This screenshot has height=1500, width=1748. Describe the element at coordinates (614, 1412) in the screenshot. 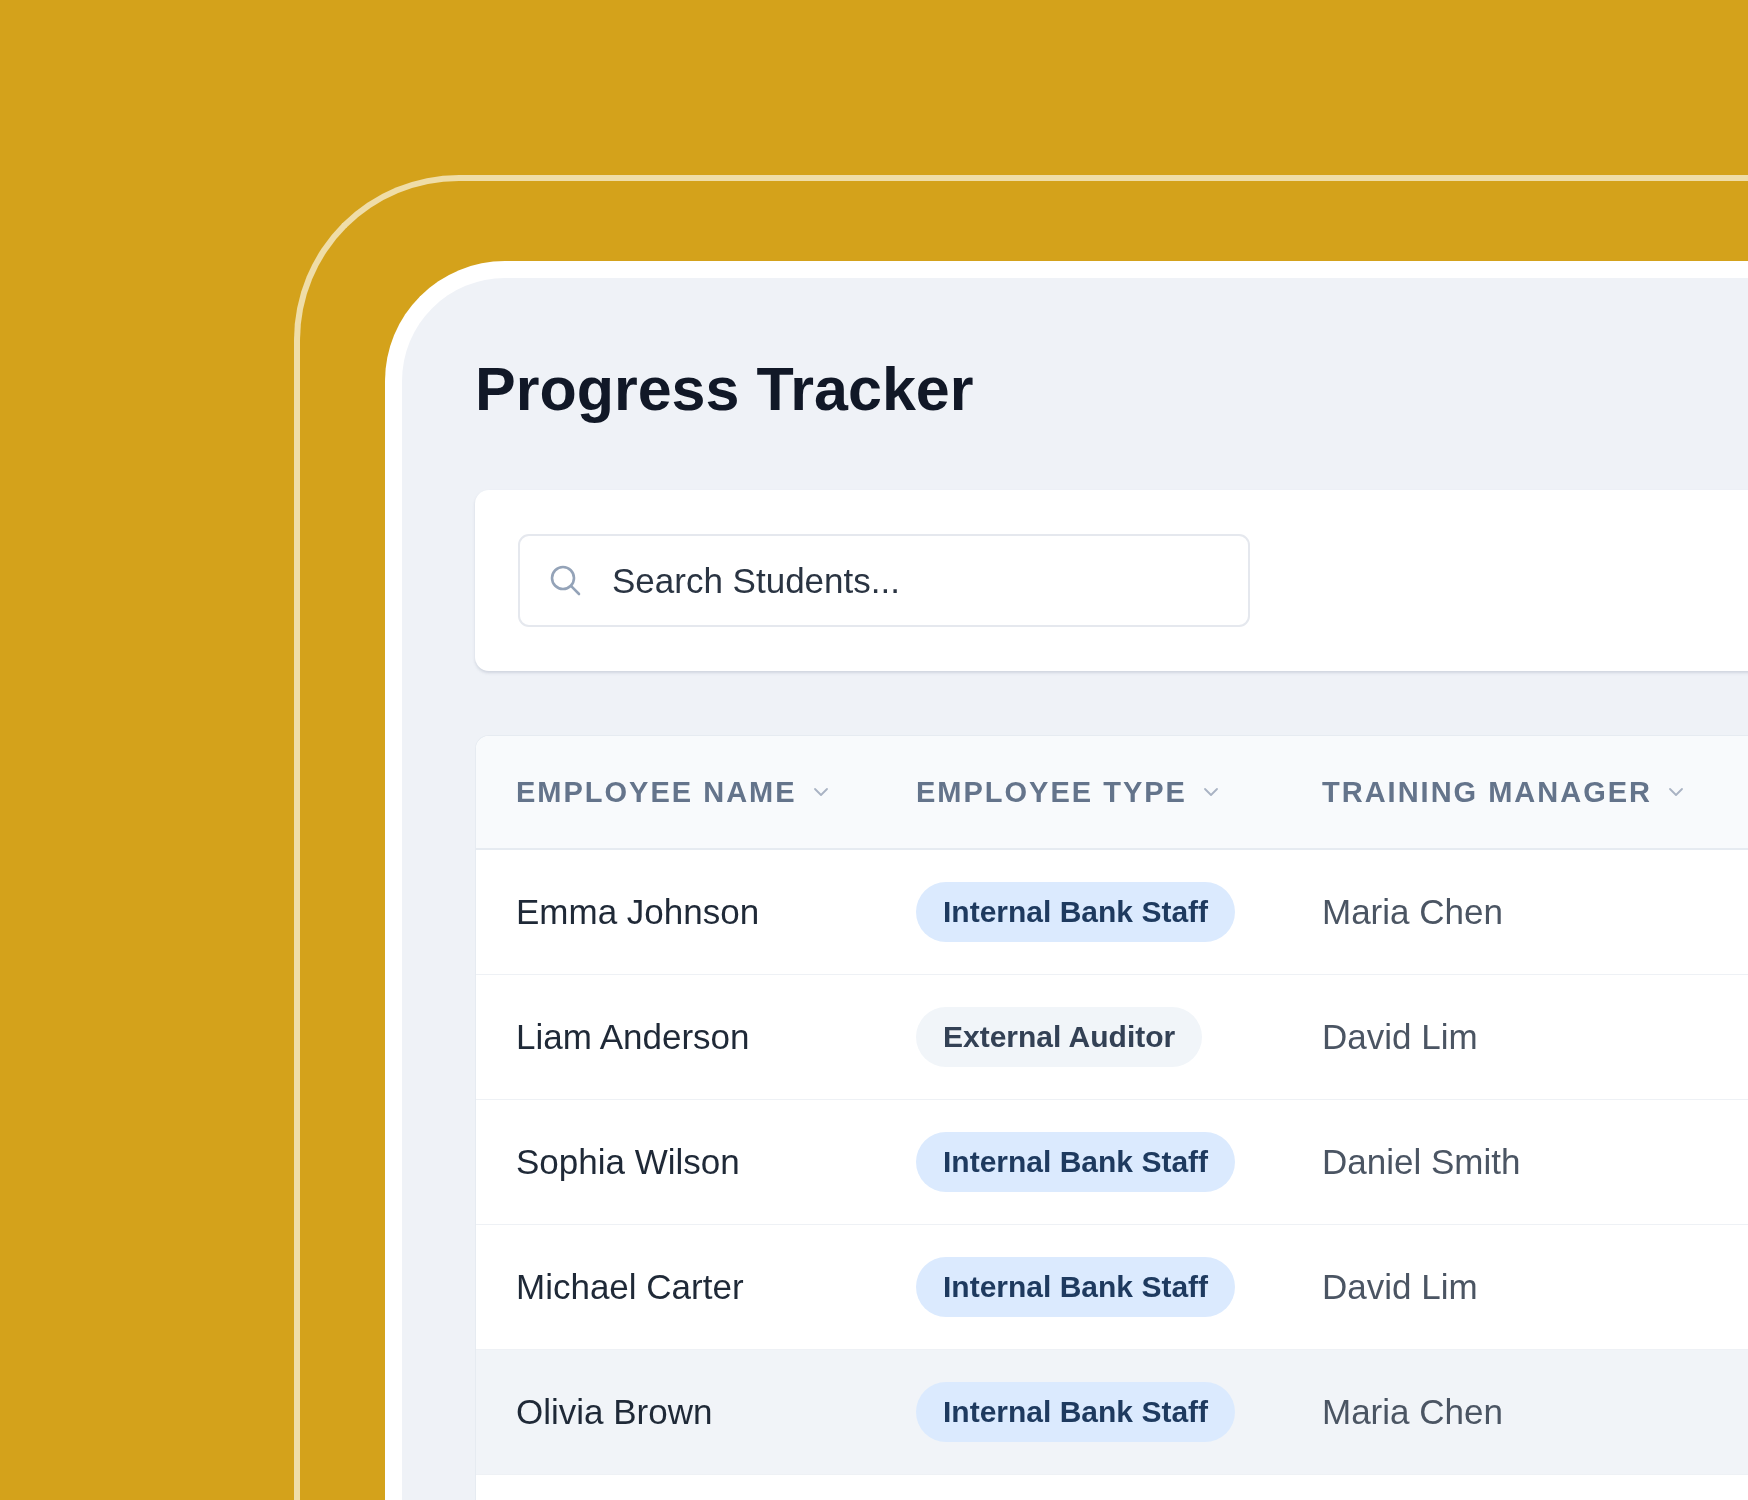

I see `employee-name: Olivia Brown` at that location.